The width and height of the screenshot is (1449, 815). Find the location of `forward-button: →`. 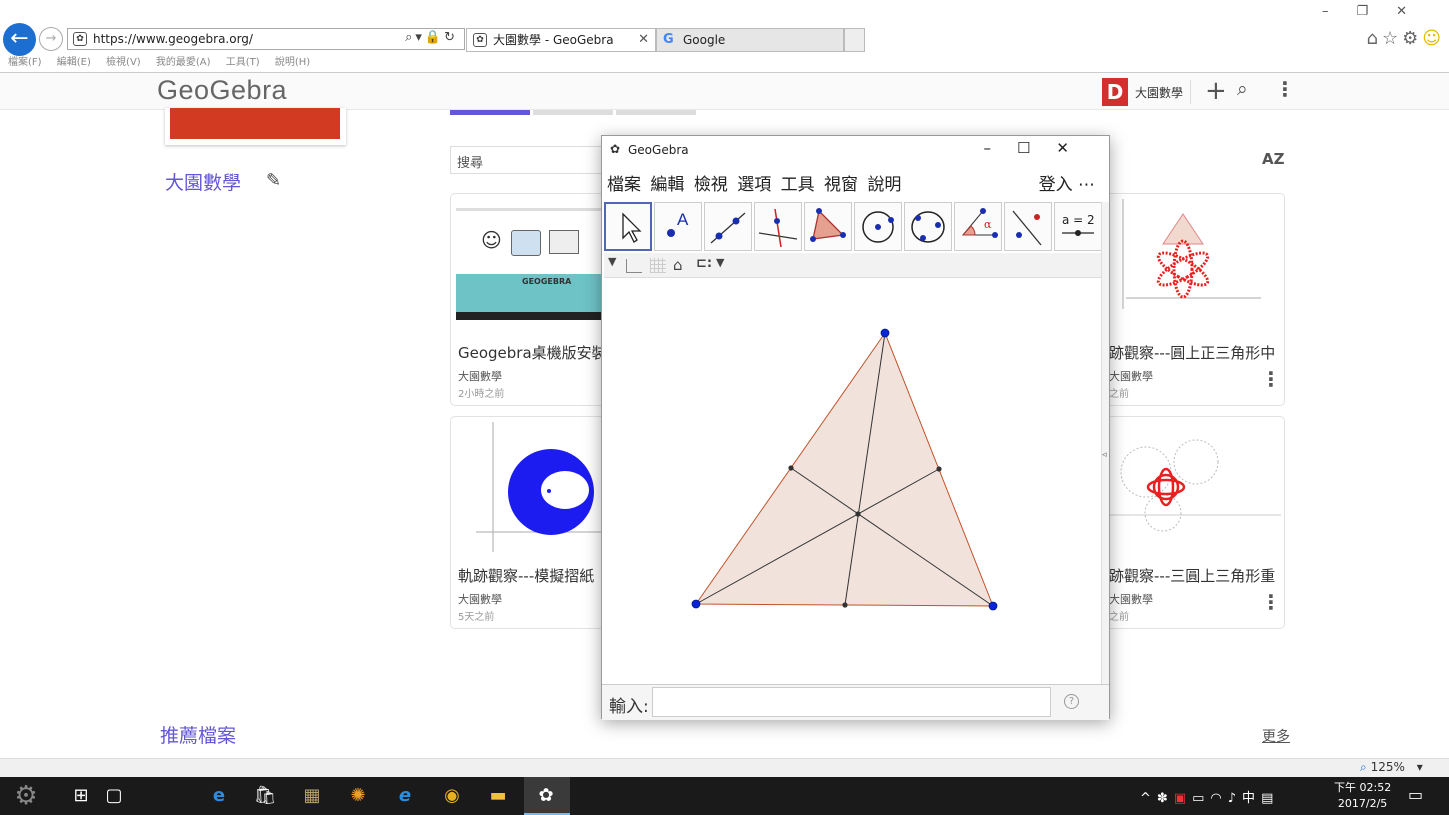

forward-button: → is located at coordinates (51, 39).